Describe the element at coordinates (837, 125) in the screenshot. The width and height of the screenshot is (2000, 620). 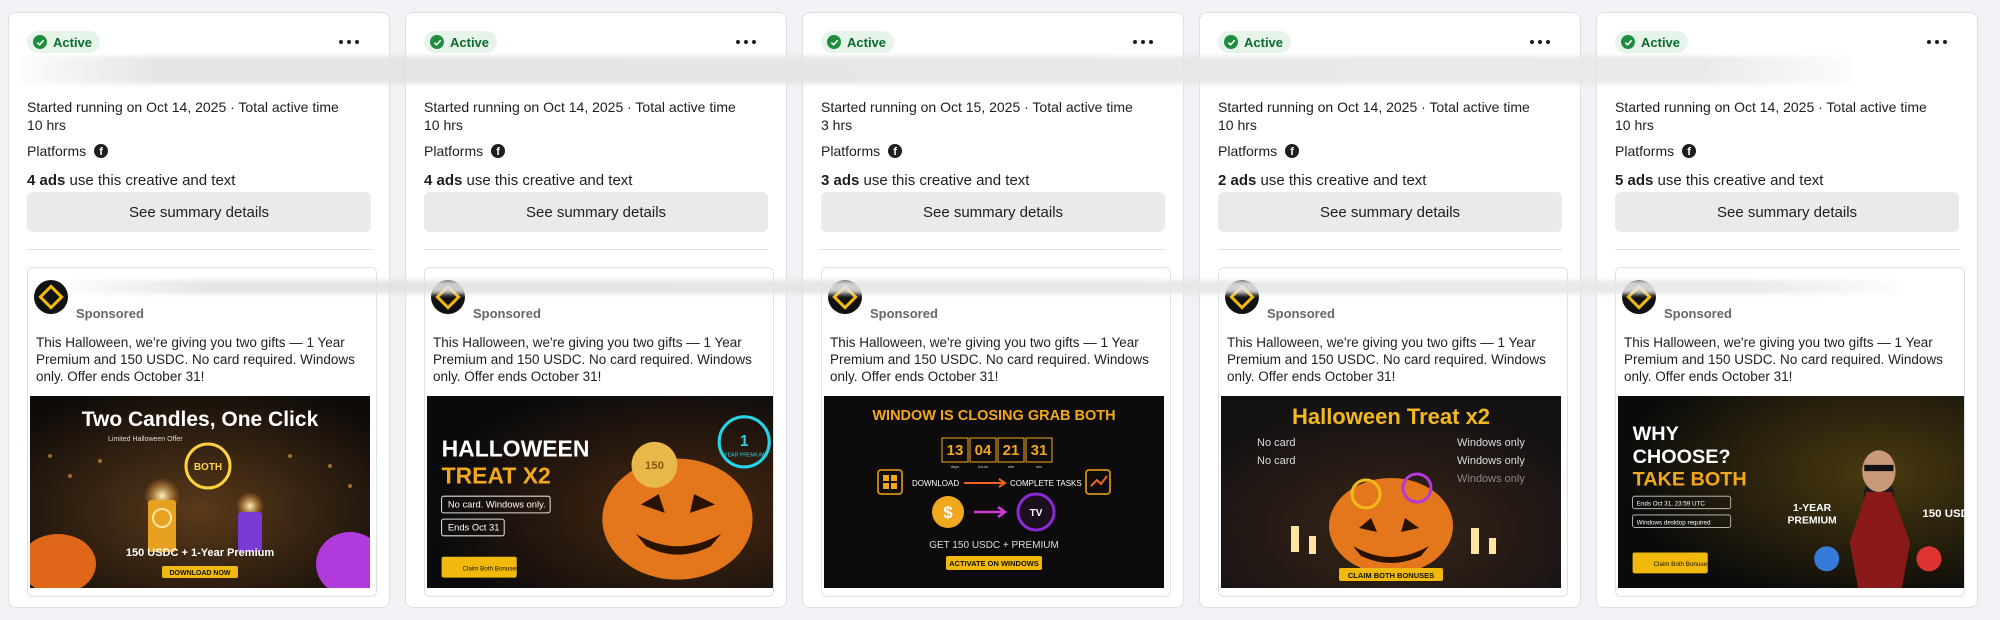
I see `active-duration: 3 hrs` at that location.